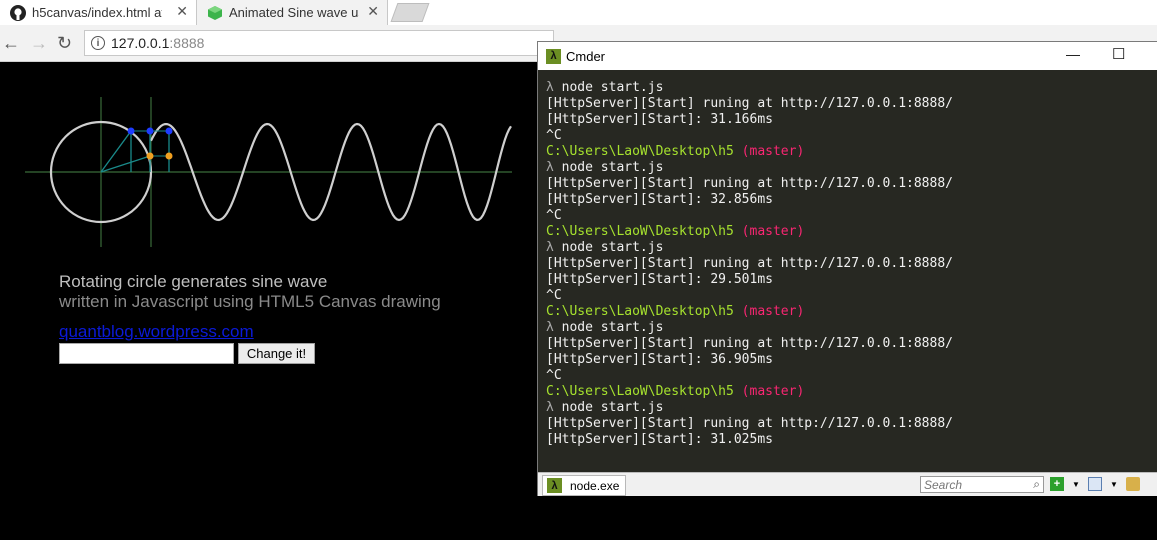 The height and width of the screenshot is (540, 1157). Describe the element at coordinates (659, 439) in the screenshot. I see `output-text: [HttpServer][Start]: 31.025ms` at that location.